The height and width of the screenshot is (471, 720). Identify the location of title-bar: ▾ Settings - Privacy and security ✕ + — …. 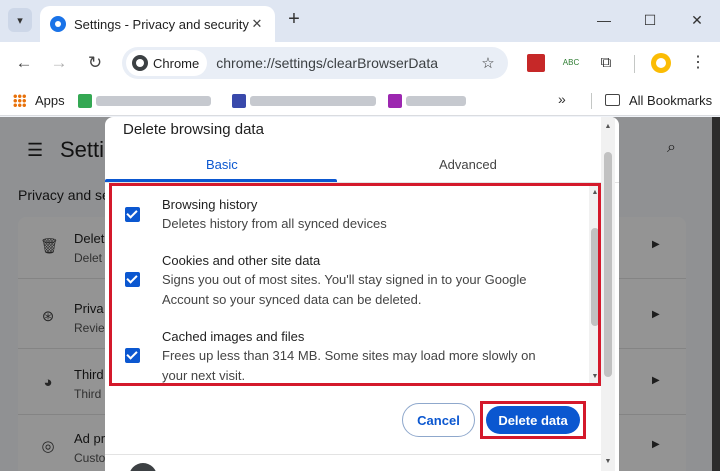
(360, 21).